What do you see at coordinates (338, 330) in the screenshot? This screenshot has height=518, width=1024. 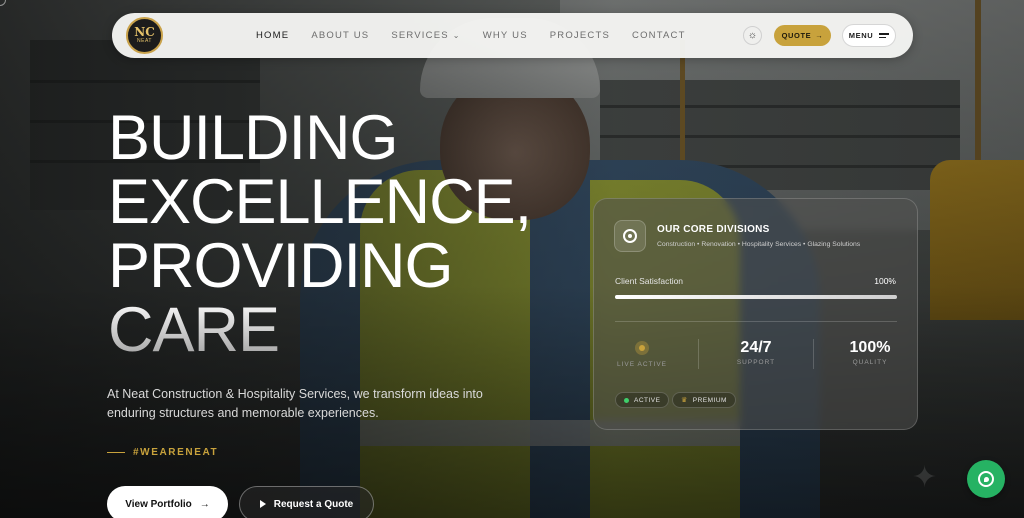 I see `headline-line-4: CARE` at bounding box center [338, 330].